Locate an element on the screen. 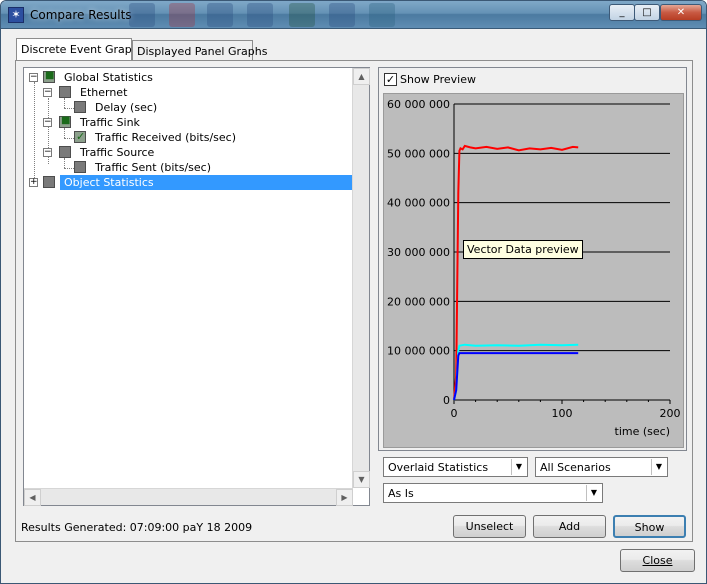 The height and width of the screenshot is (584, 707). scroll-left-icon: ◀ is located at coordinates (32, 497).